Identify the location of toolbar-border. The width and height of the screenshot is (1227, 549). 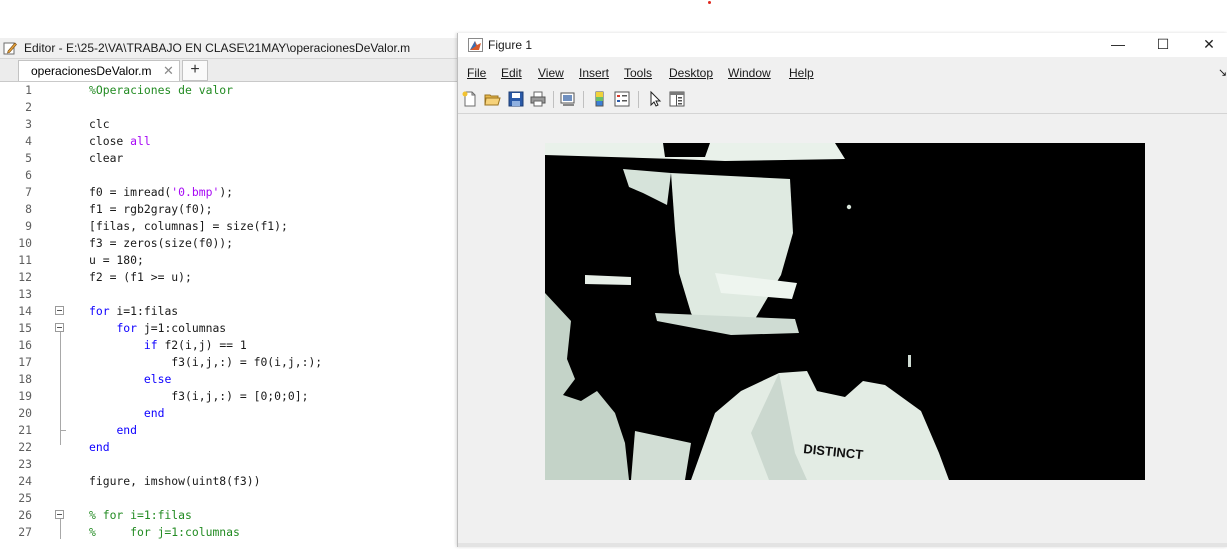
(842, 113).